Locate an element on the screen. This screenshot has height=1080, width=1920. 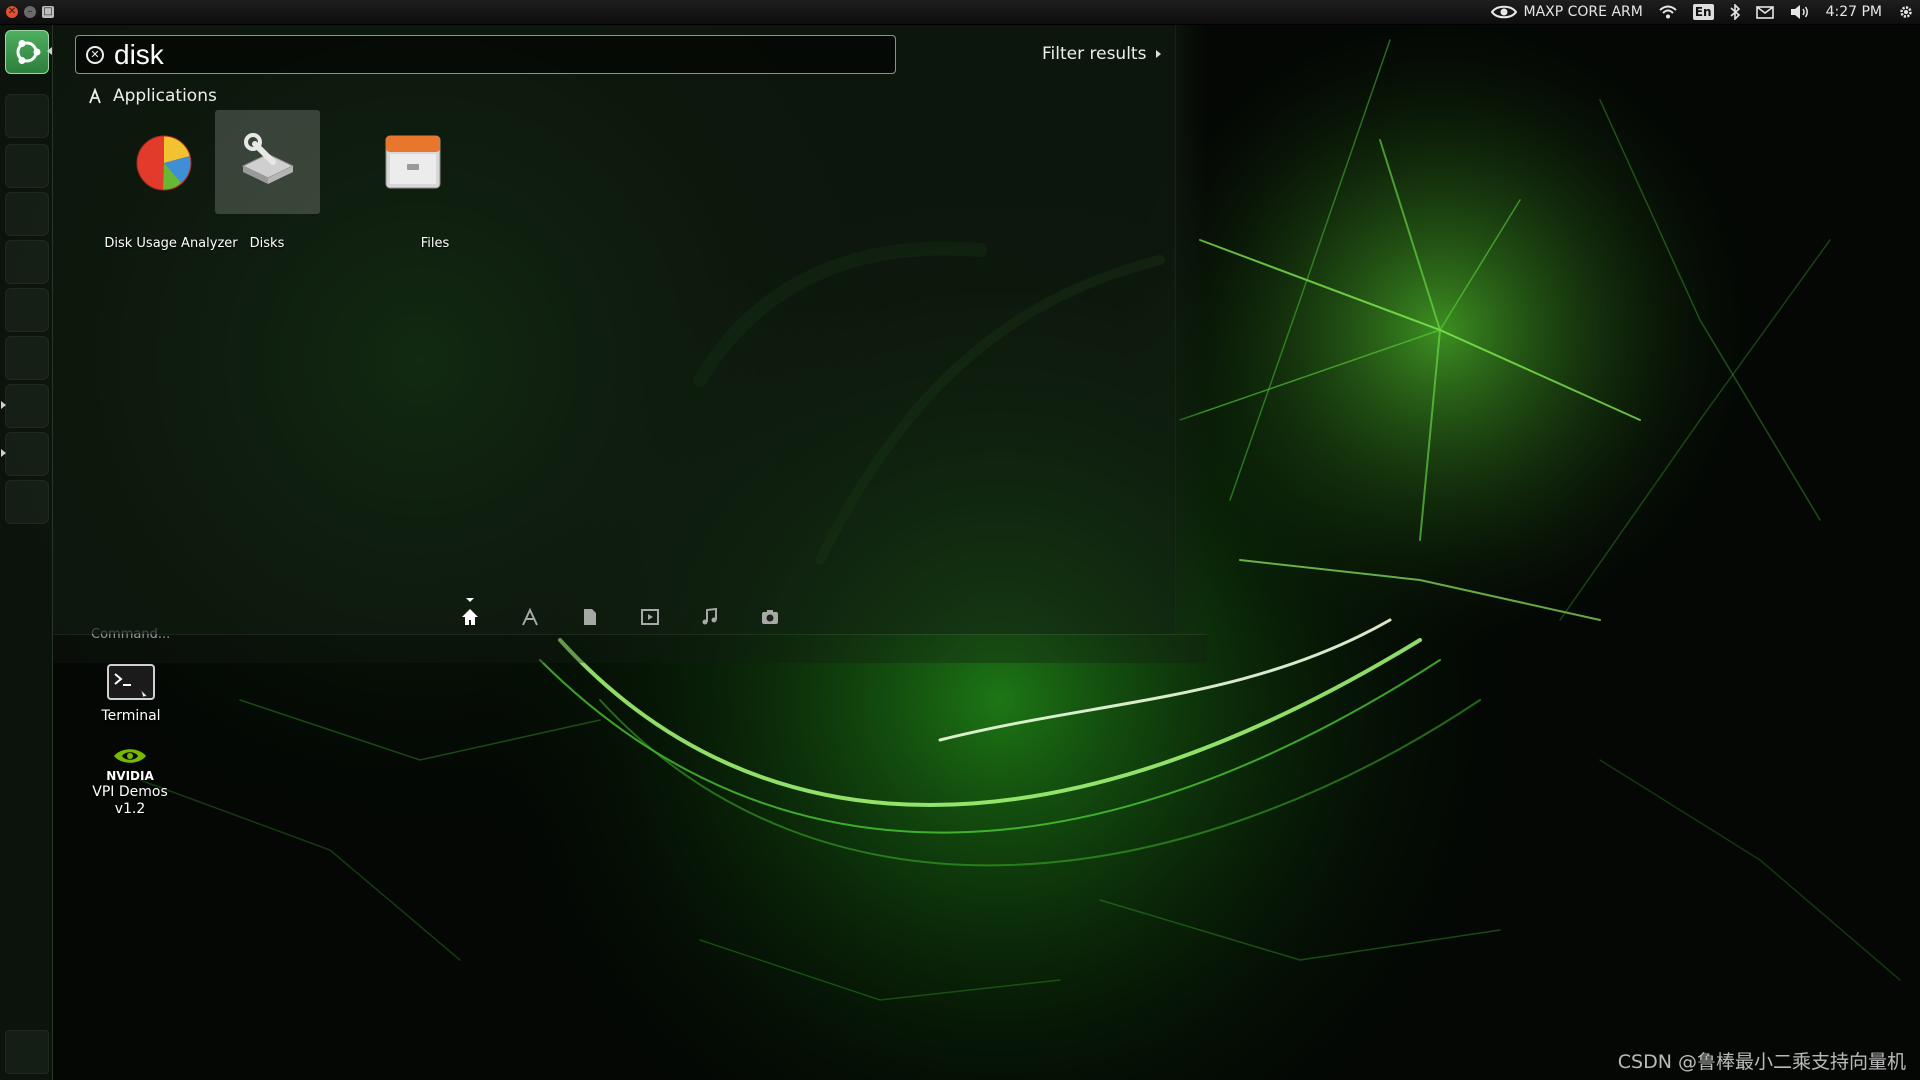
dash-search-box: ✕ disk is located at coordinates (485, 54).